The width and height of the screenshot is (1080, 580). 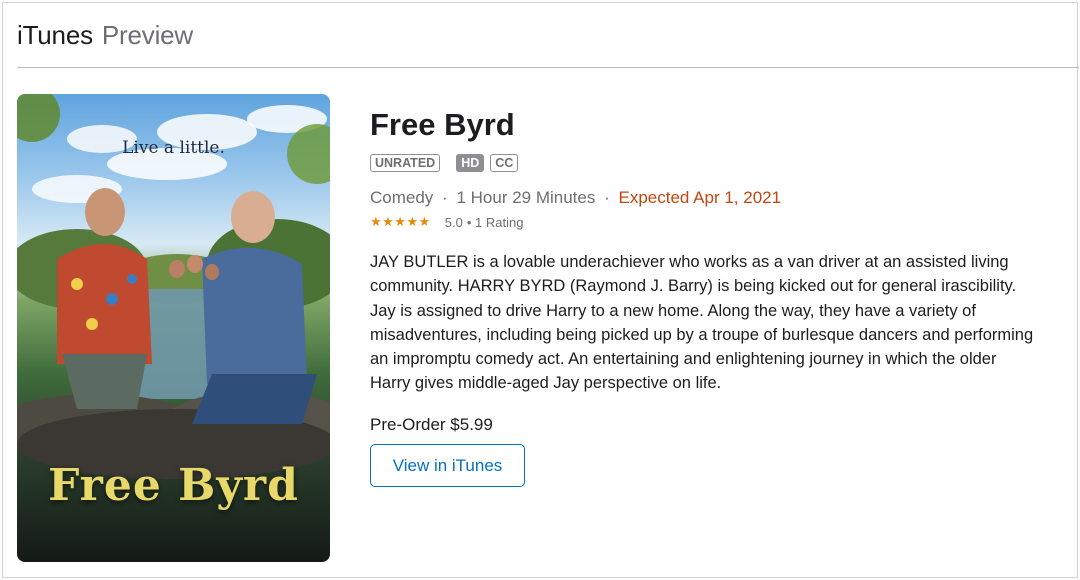 What do you see at coordinates (173, 148) in the screenshot?
I see `poster-tagline: Live a little.` at bounding box center [173, 148].